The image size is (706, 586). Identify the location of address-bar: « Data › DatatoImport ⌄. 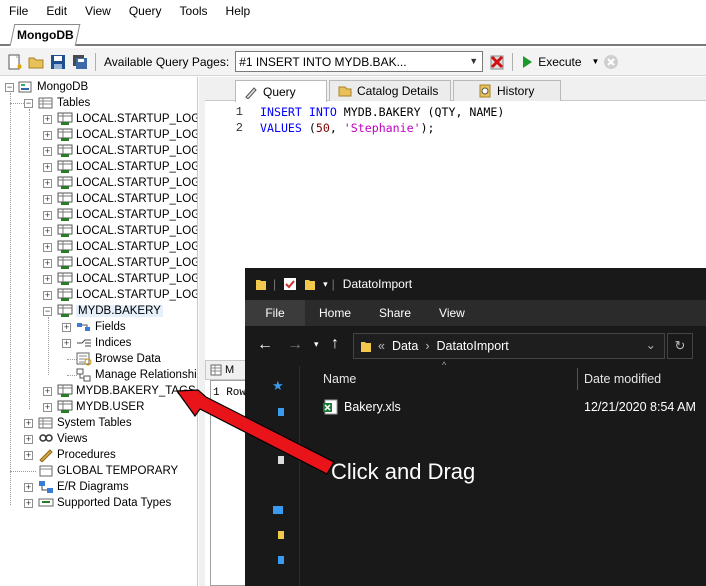
(509, 346).